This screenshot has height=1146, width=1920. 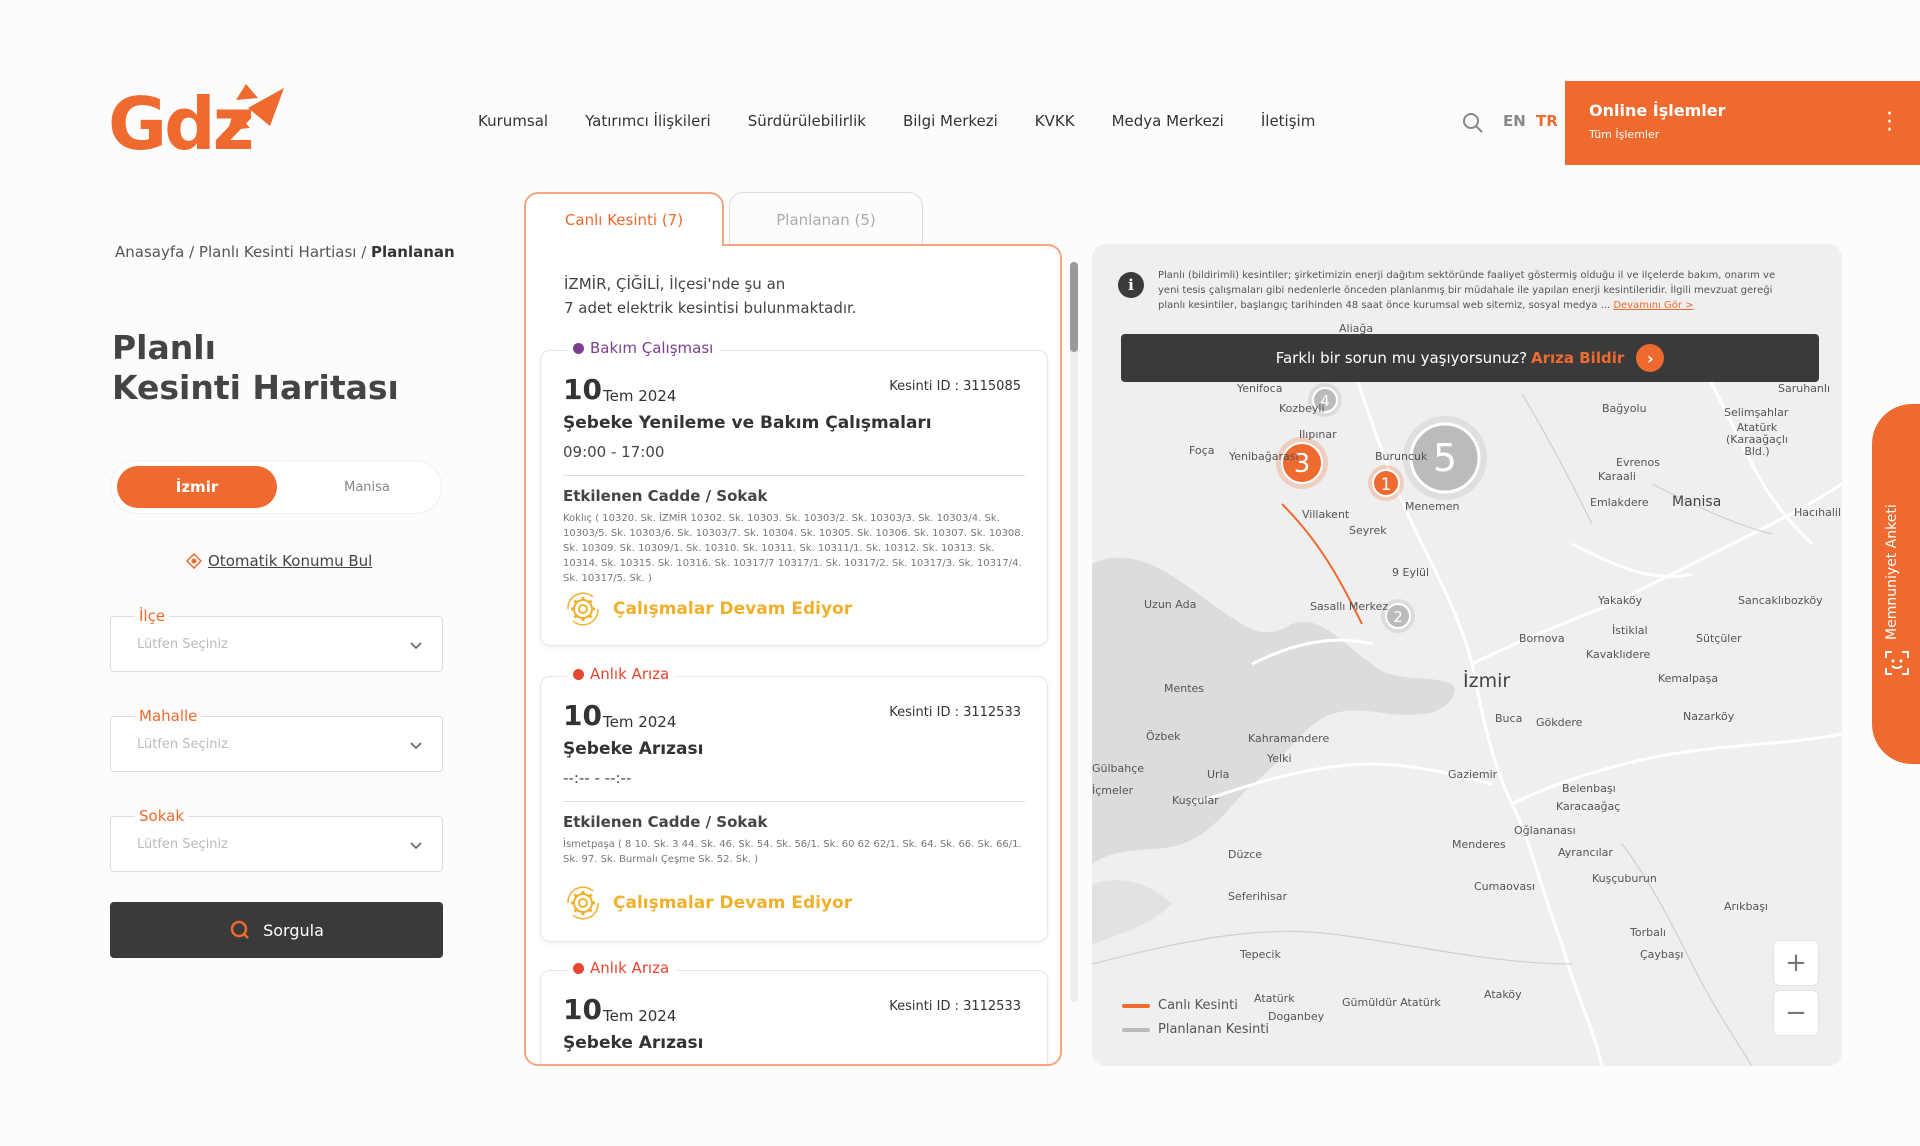 What do you see at coordinates (1589, 788) in the screenshot?
I see `map-place: Belenbaşı` at bounding box center [1589, 788].